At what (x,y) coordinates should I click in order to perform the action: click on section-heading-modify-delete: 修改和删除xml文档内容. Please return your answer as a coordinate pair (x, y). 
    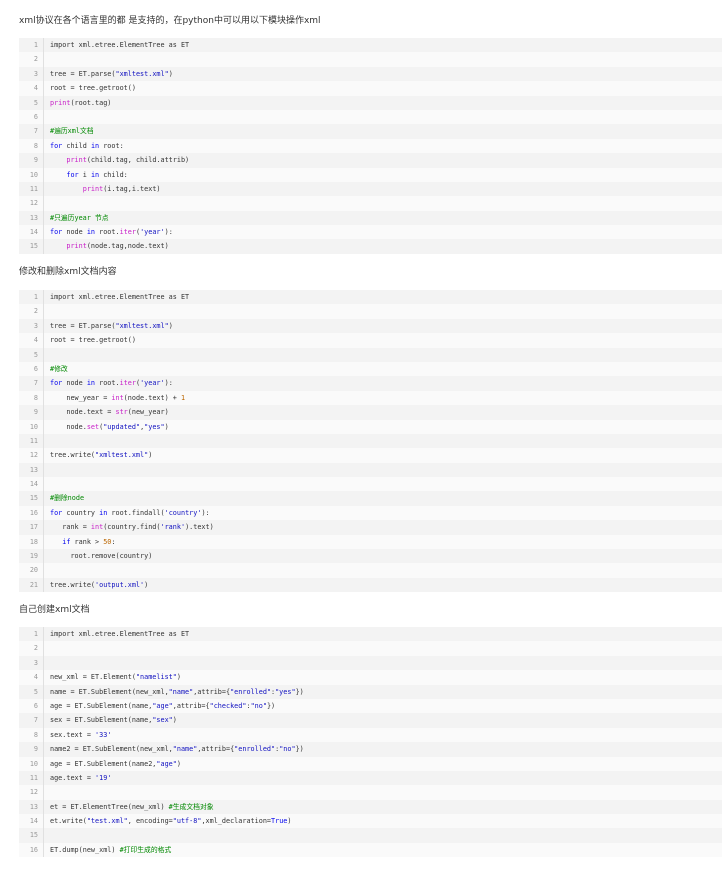
    Looking at the image, I should click on (68, 272).